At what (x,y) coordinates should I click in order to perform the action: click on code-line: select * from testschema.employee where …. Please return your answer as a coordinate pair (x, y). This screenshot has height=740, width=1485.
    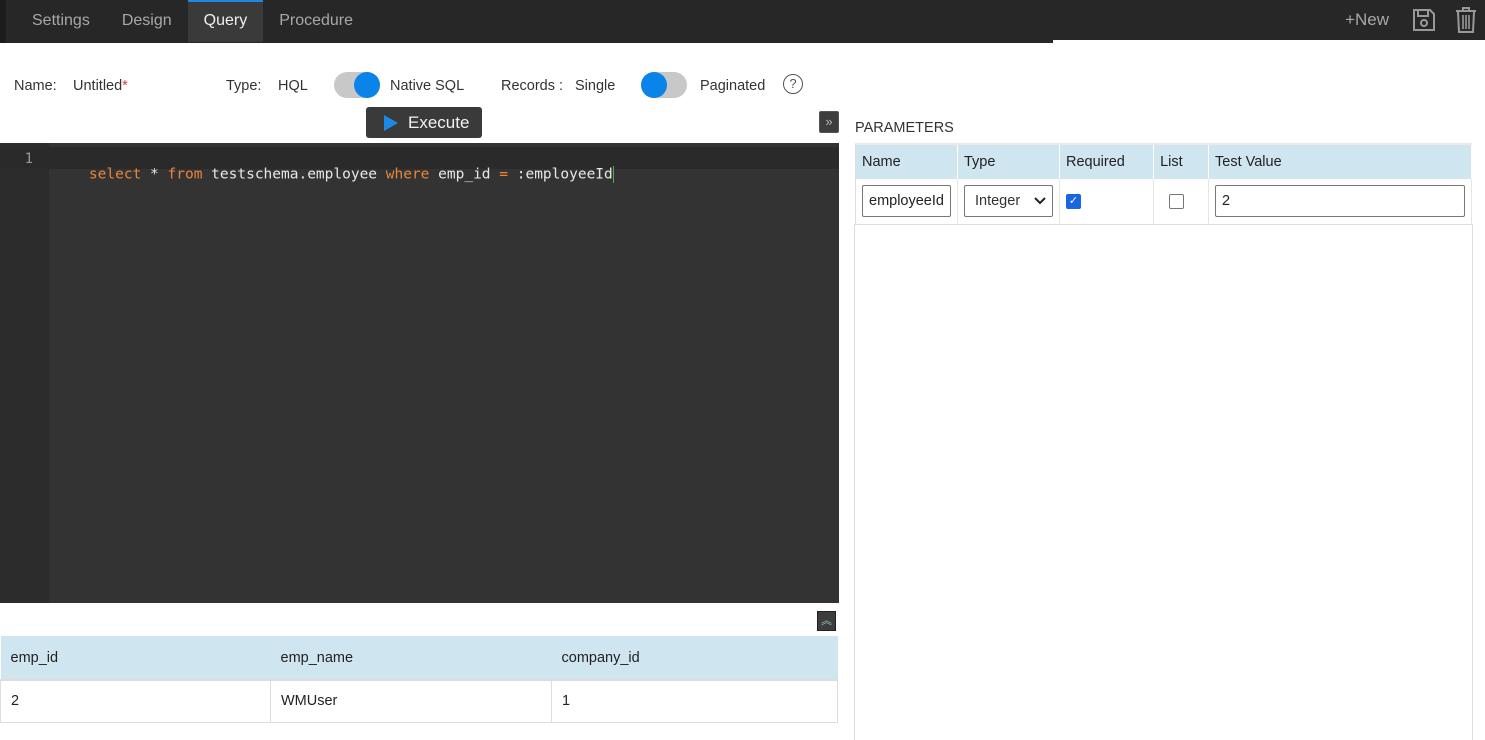
    Looking at the image, I should click on (334, 174).